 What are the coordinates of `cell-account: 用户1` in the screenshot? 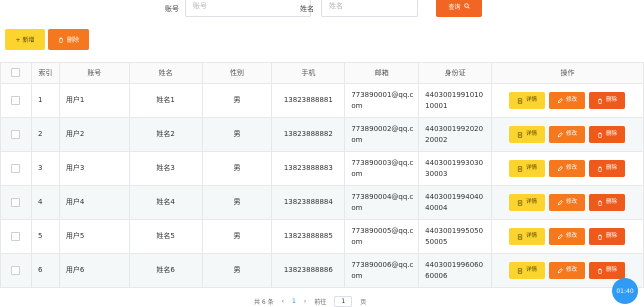 It's located at (94, 100).